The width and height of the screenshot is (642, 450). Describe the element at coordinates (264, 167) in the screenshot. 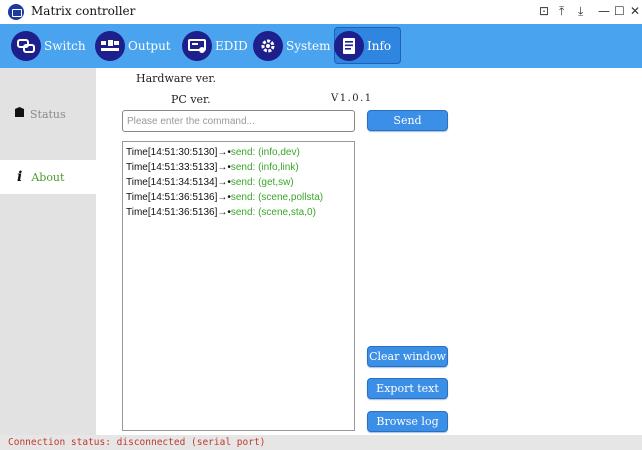

I see `log-command: send: (info,link)` at that location.